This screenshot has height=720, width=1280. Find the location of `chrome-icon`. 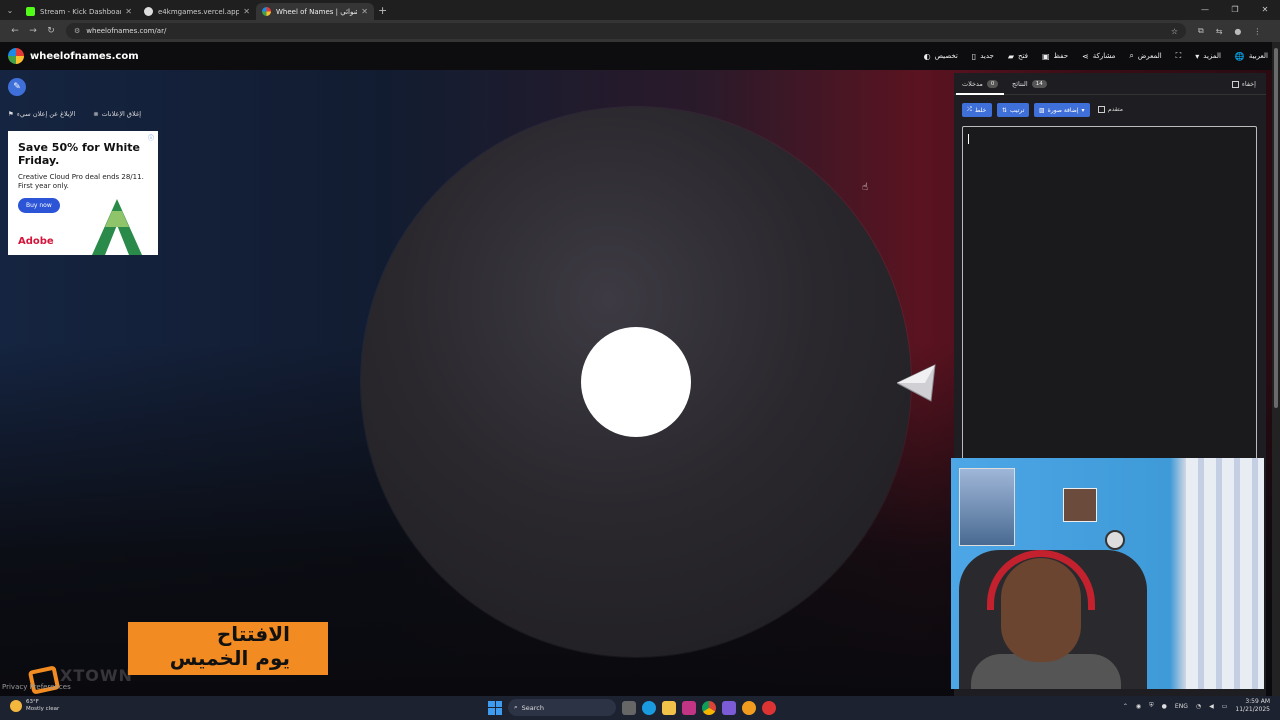

chrome-icon is located at coordinates (709, 707).